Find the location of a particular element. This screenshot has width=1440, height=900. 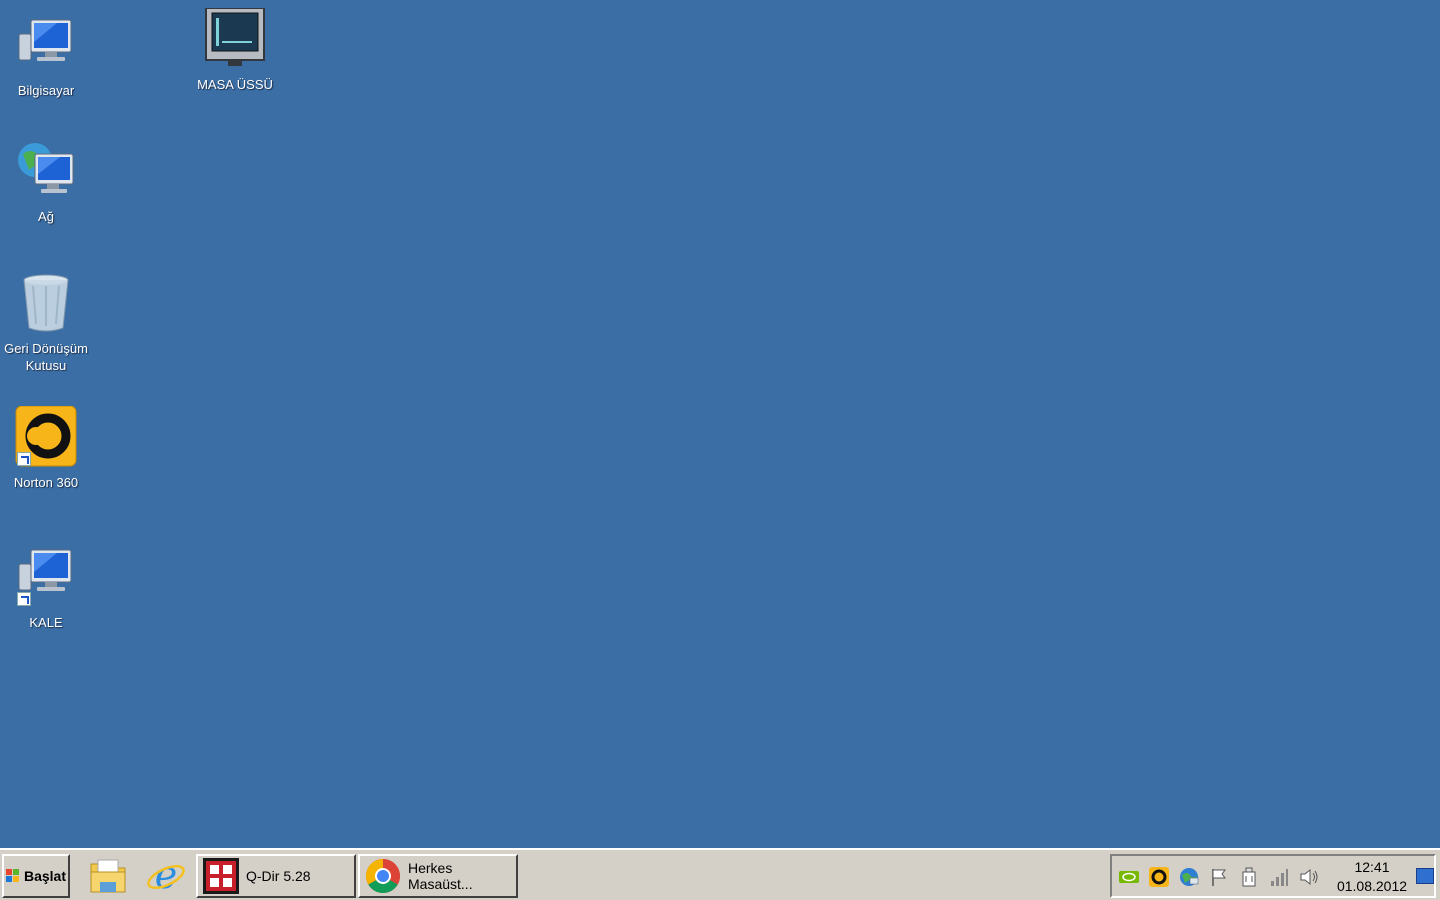

desktop-icon-network: Ağ is located at coordinates (46, 182).